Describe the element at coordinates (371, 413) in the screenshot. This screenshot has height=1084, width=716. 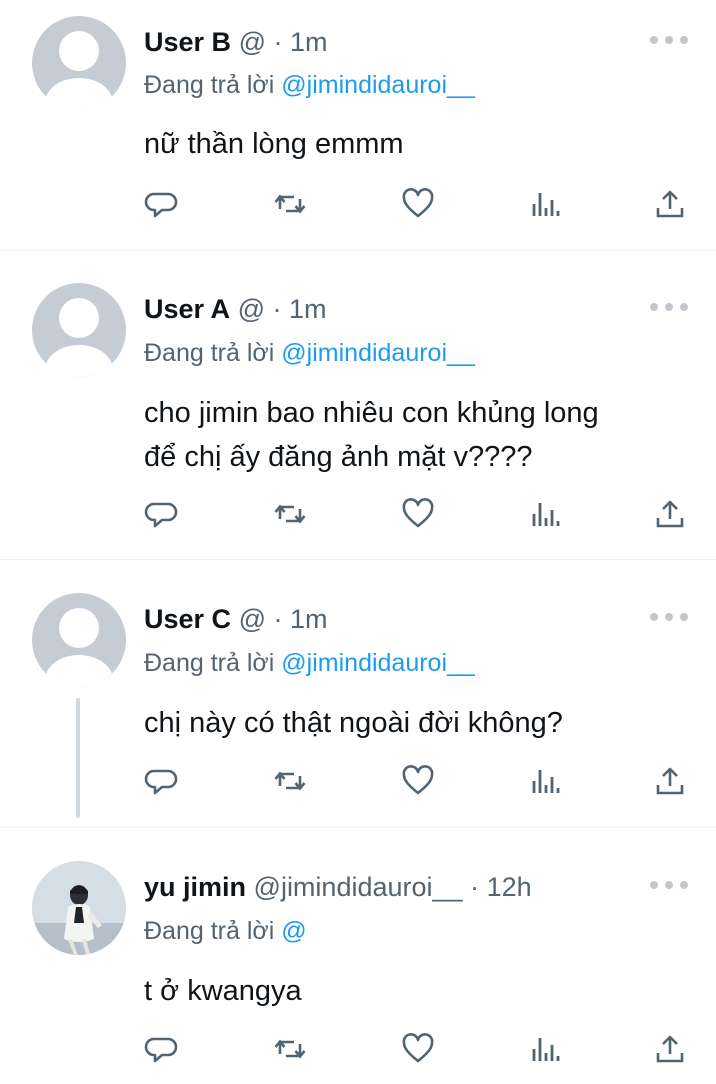
I see `tweet-text-line: cho jimin bao nhiêu con khủng long` at that location.